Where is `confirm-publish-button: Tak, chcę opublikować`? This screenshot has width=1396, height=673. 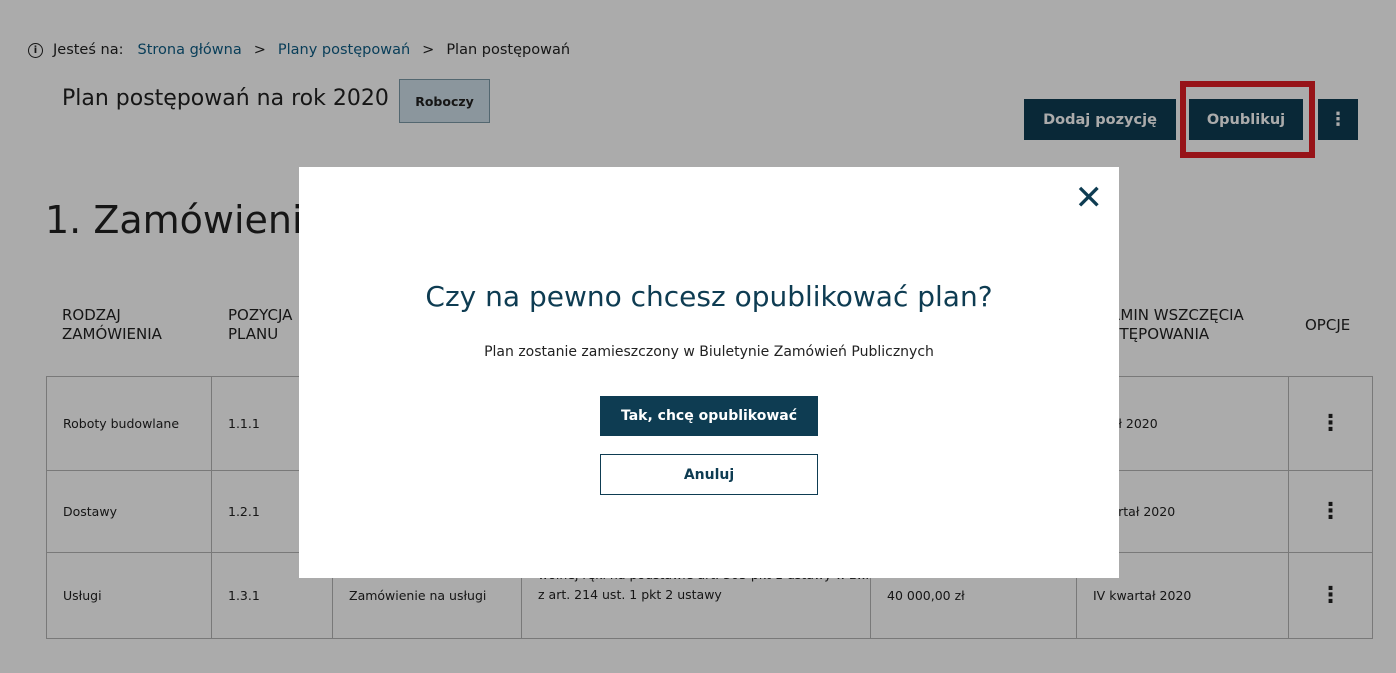 confirm-publish-button: Tak, chcę opublikować is located at coordinates (709, 416).